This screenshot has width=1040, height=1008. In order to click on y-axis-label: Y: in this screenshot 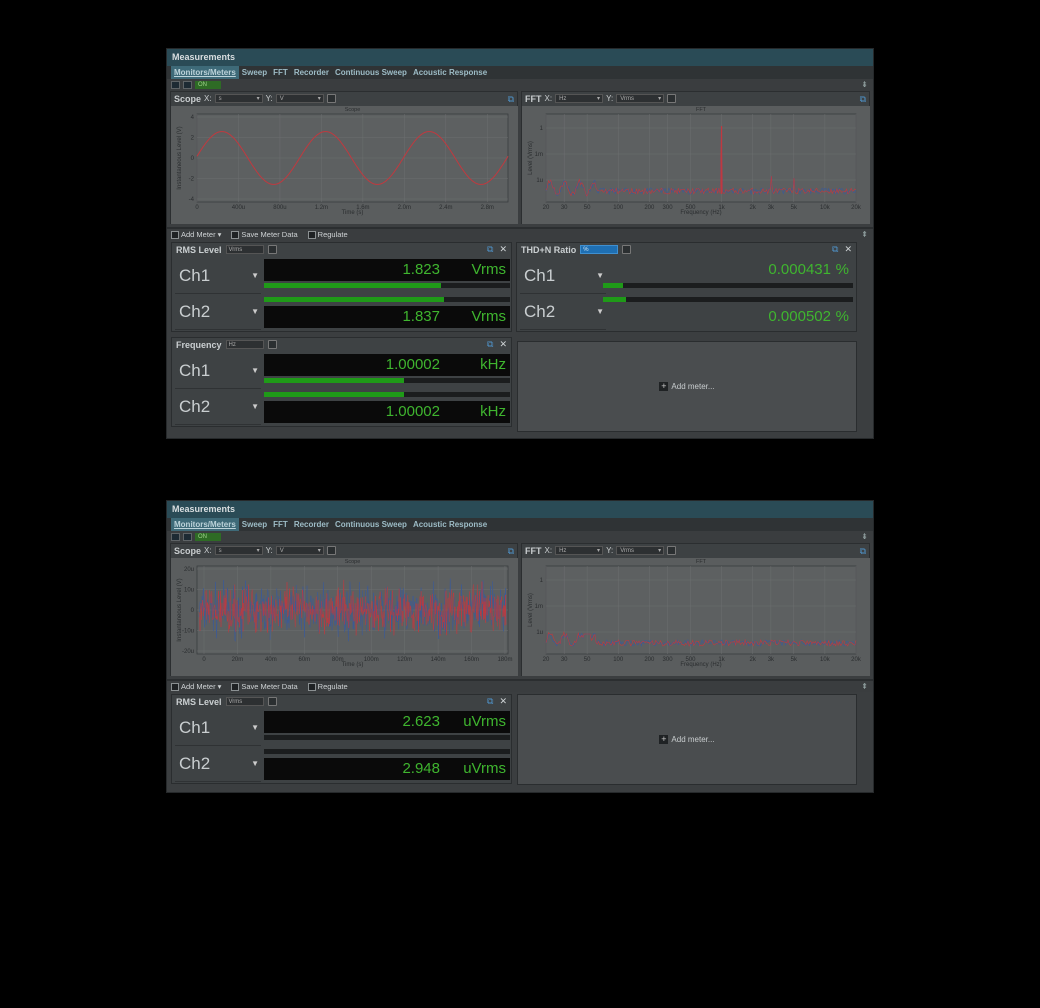, I will do `click(610, 98)`.